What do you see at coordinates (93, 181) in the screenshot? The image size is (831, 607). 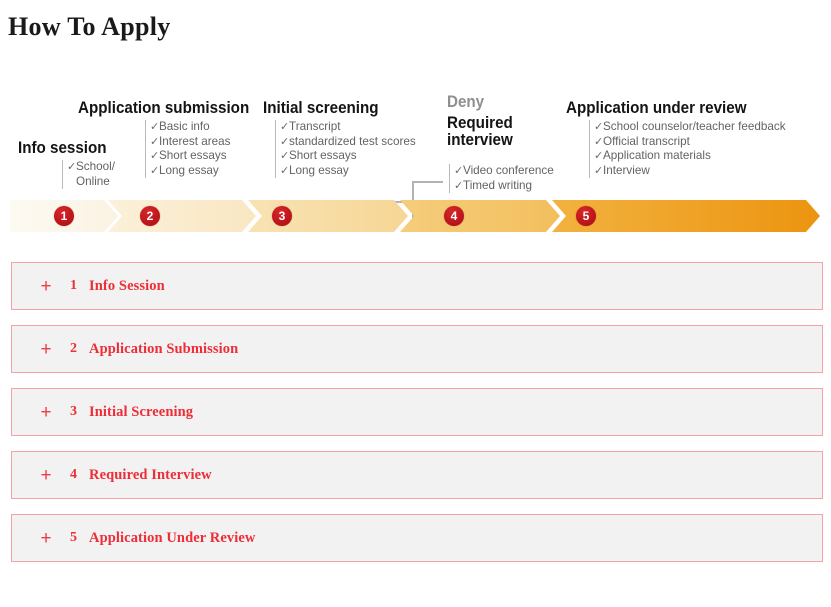 I see `checklist-item: Online` at bounding box center [93, 181].